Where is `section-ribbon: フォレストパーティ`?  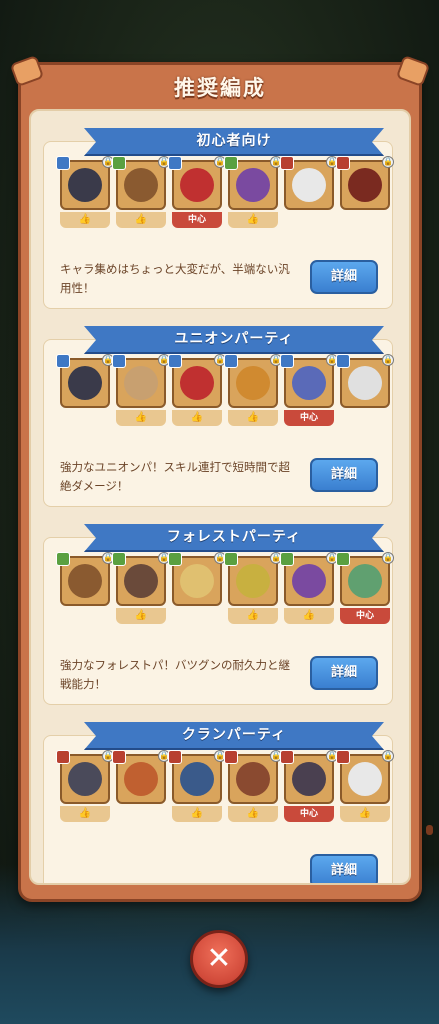 section-ribbon: フォレストパーティ is located at coordinates (234, 538).